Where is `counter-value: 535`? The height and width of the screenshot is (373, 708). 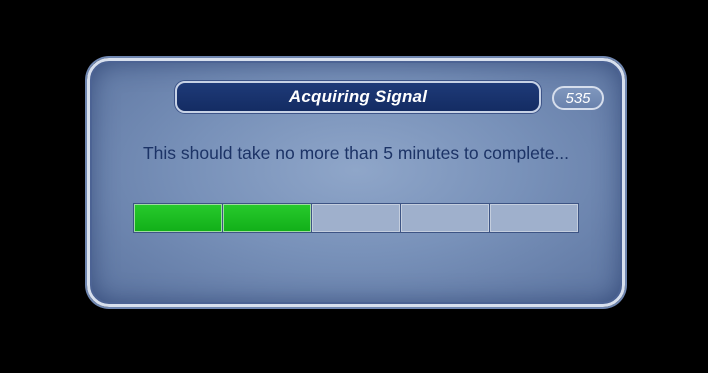
counter-value: 535 is located at coordinates (578, 98).